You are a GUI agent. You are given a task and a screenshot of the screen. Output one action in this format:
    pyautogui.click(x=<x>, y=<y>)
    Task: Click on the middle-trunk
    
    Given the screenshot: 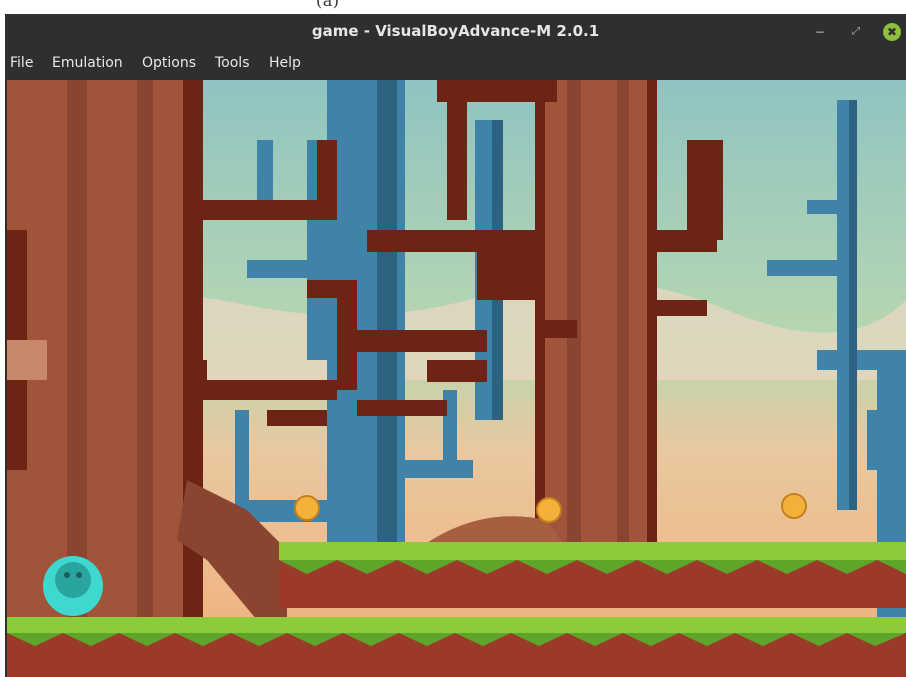 What is the action you would take?
    pyautogui.click(x=596, y=315)
    